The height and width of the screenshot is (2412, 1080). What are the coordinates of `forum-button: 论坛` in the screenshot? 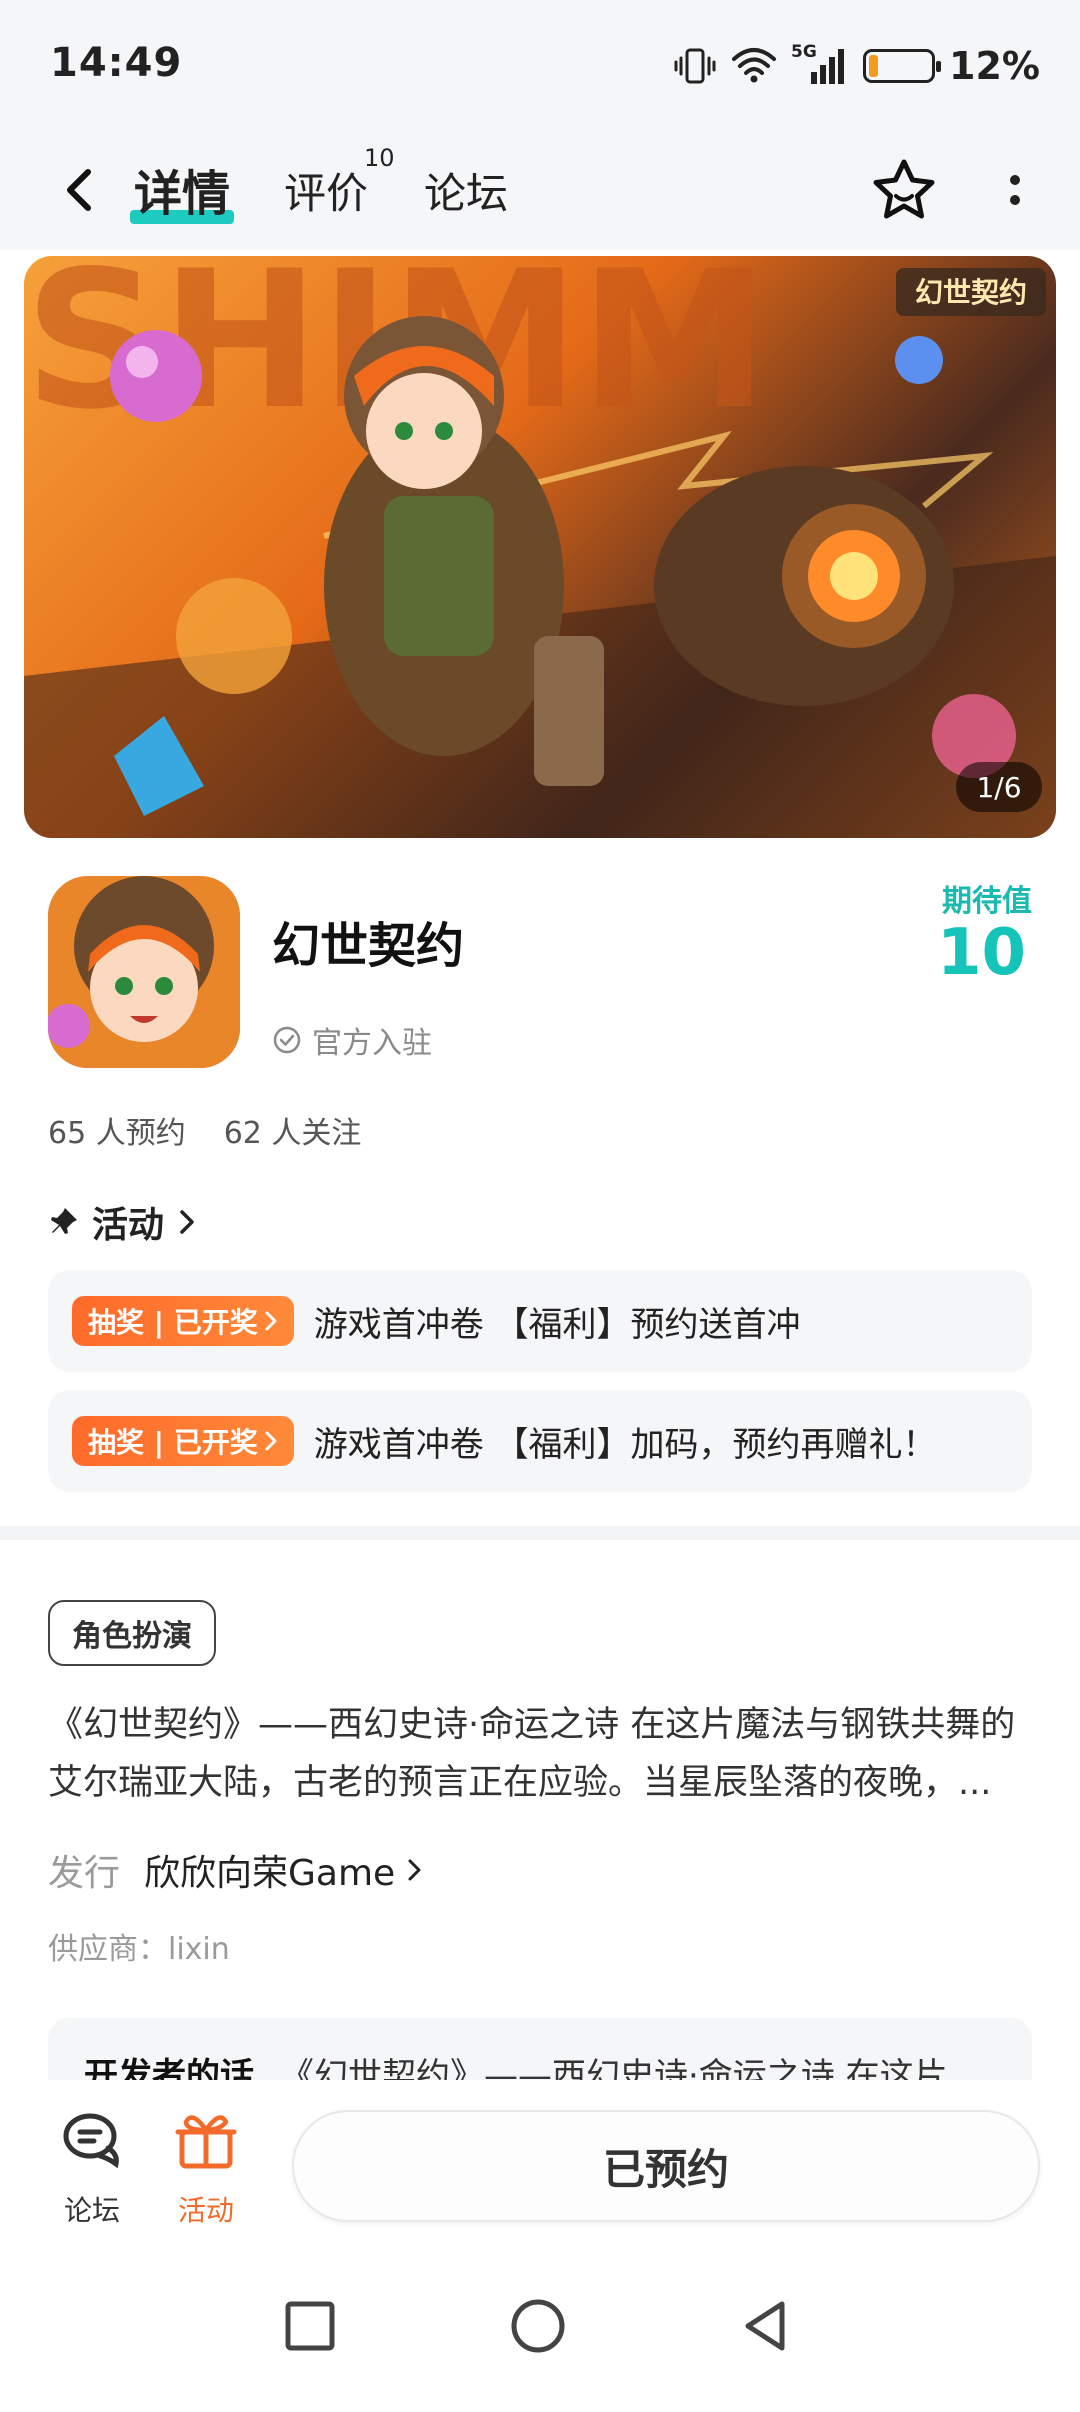 It's located at (92, 2168).